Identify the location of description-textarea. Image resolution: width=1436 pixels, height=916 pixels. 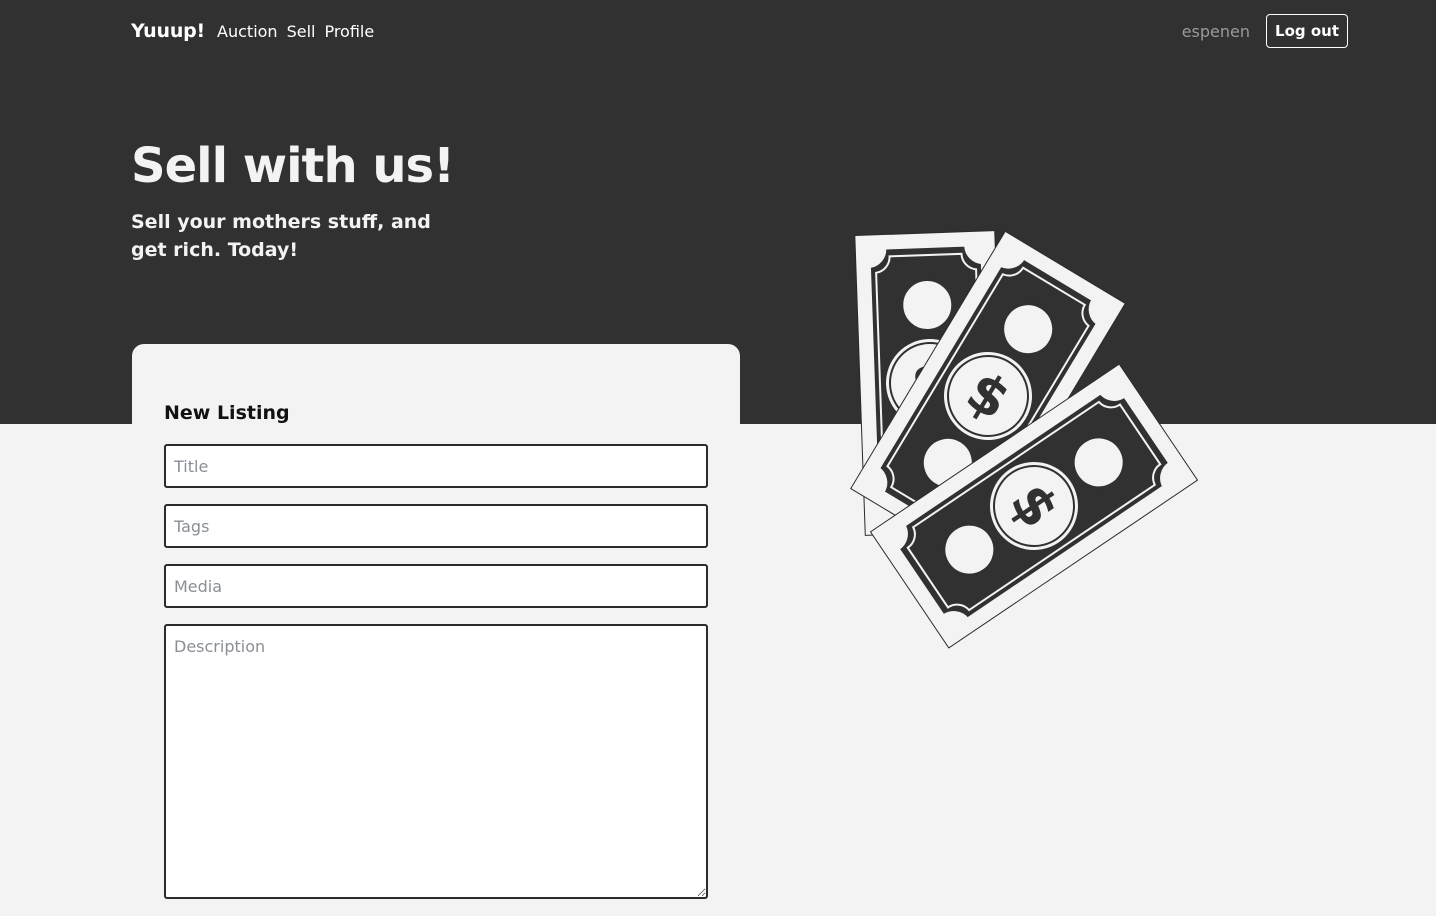
(436, 761).